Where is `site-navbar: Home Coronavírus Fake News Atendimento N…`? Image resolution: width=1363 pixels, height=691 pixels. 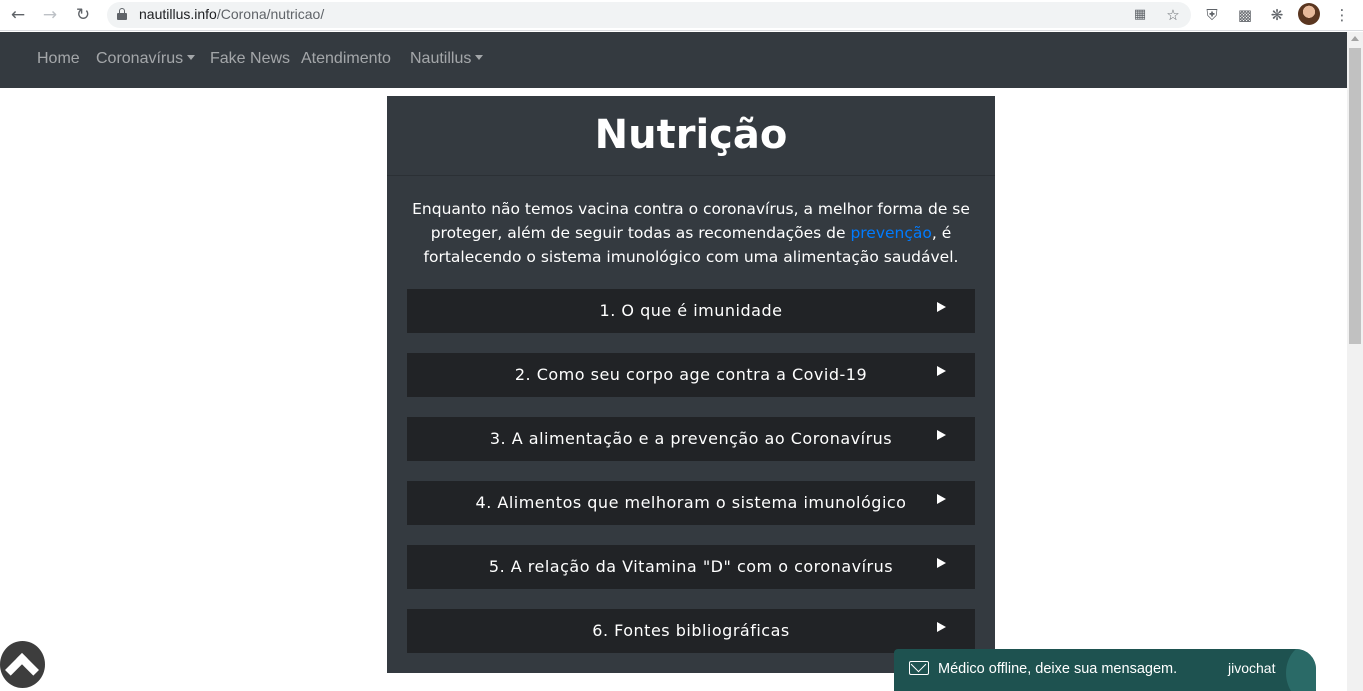
site-navbar: Home Coronavírus Fake News Atendimento N… is located at coordinates (673, 60).